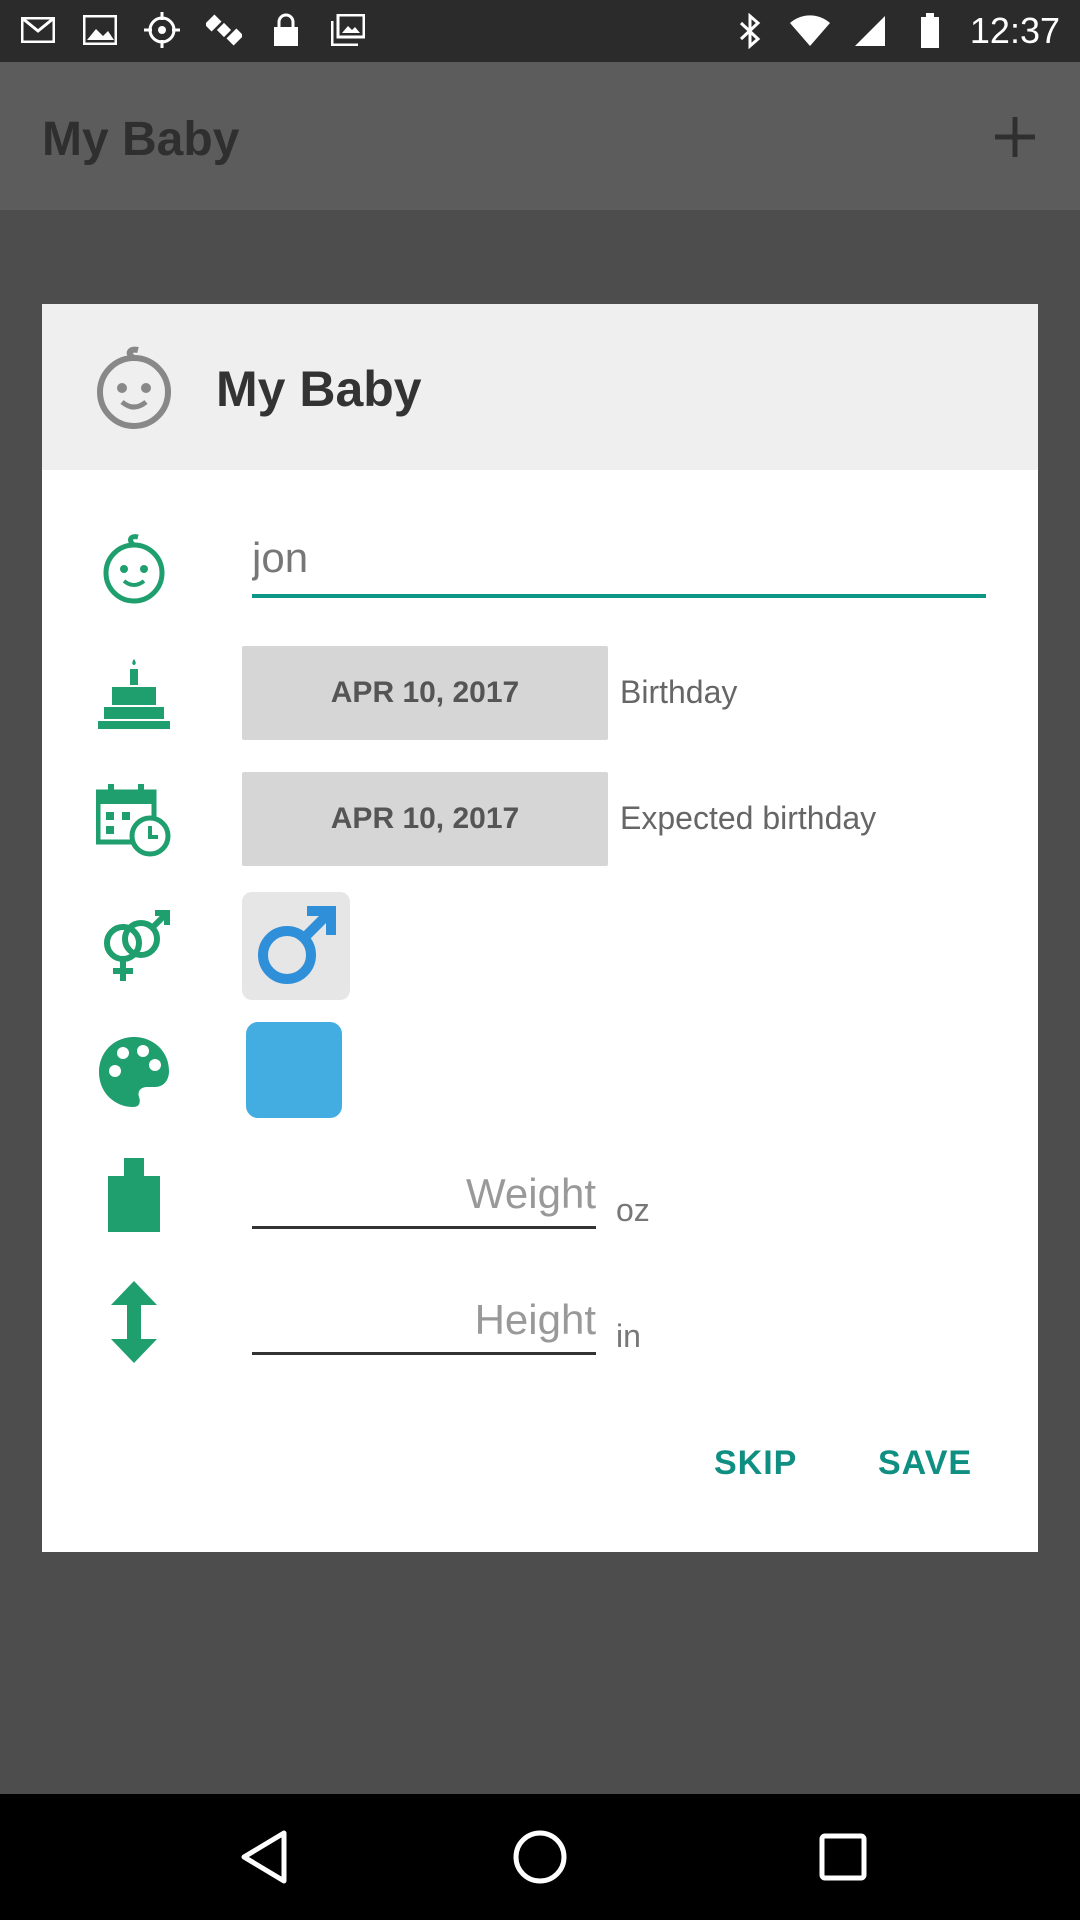 The image size is (1080, 1920). What do you see at coordinates (930, 31) in the screenshot?
I see `battery-icon` at bounding box center [930, 31].